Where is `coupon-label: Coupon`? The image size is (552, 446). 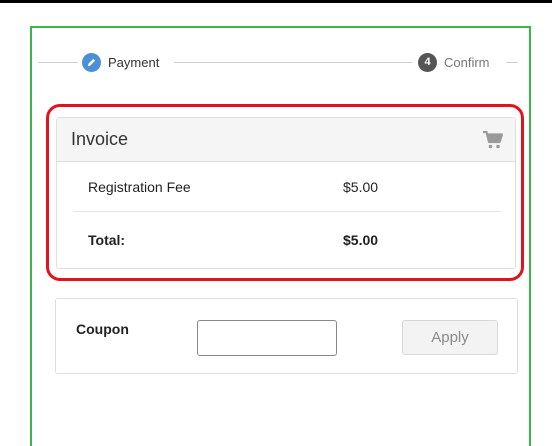 coupon-label: Coupon is located at coordinates (102, 329).